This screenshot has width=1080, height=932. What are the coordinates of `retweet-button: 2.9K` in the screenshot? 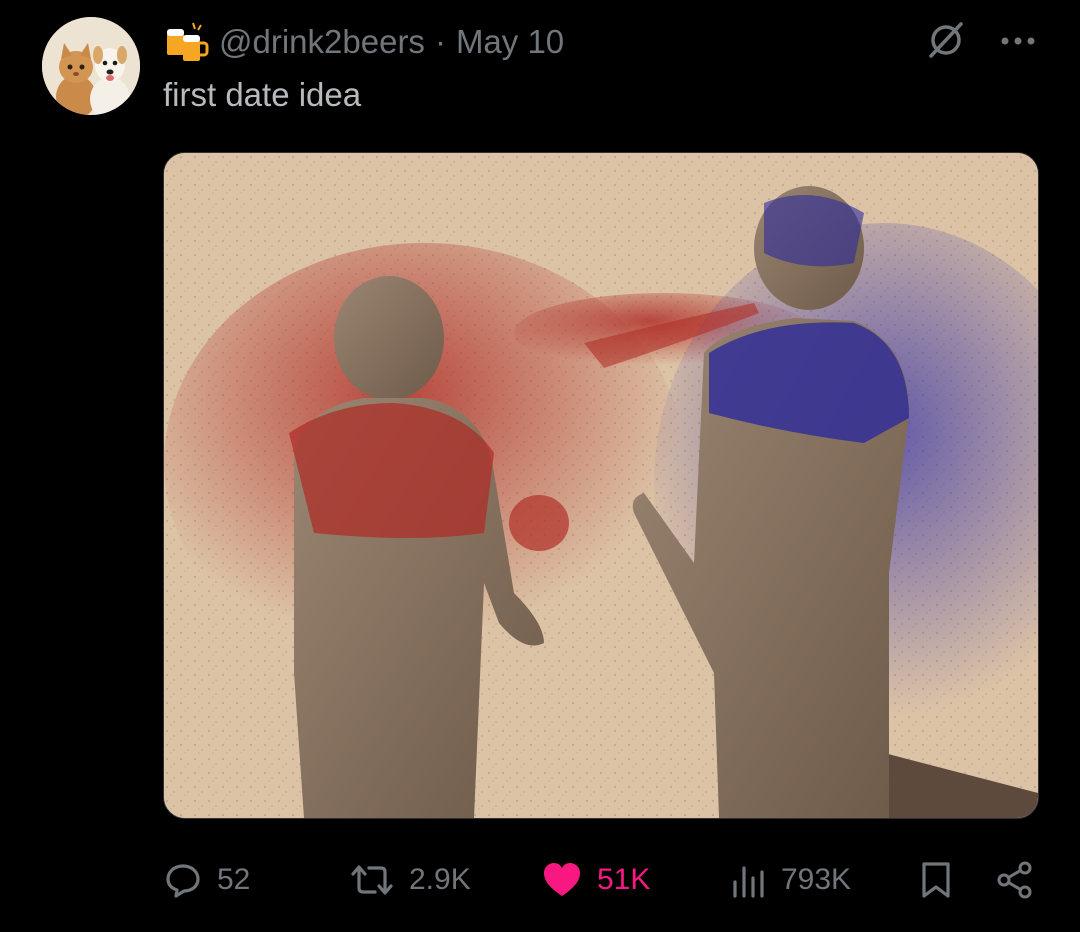 It's located at (410, 880).